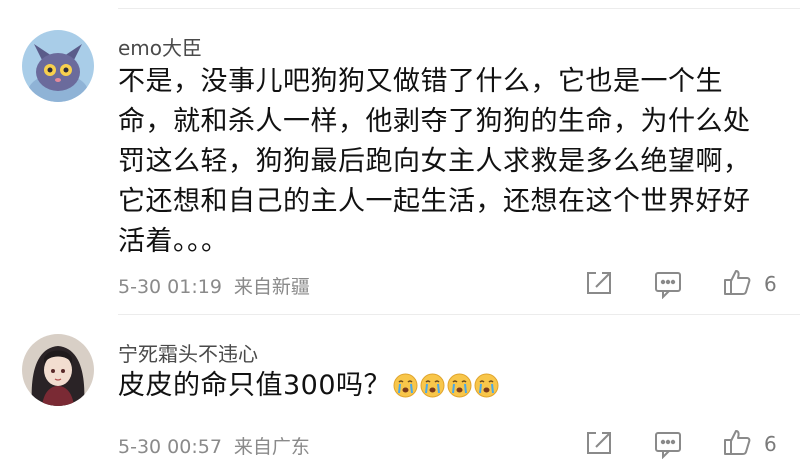  Describe the element at coordinates (188, 352) in the screenshot. I see `username: 宁死霜头不违心` at that location.